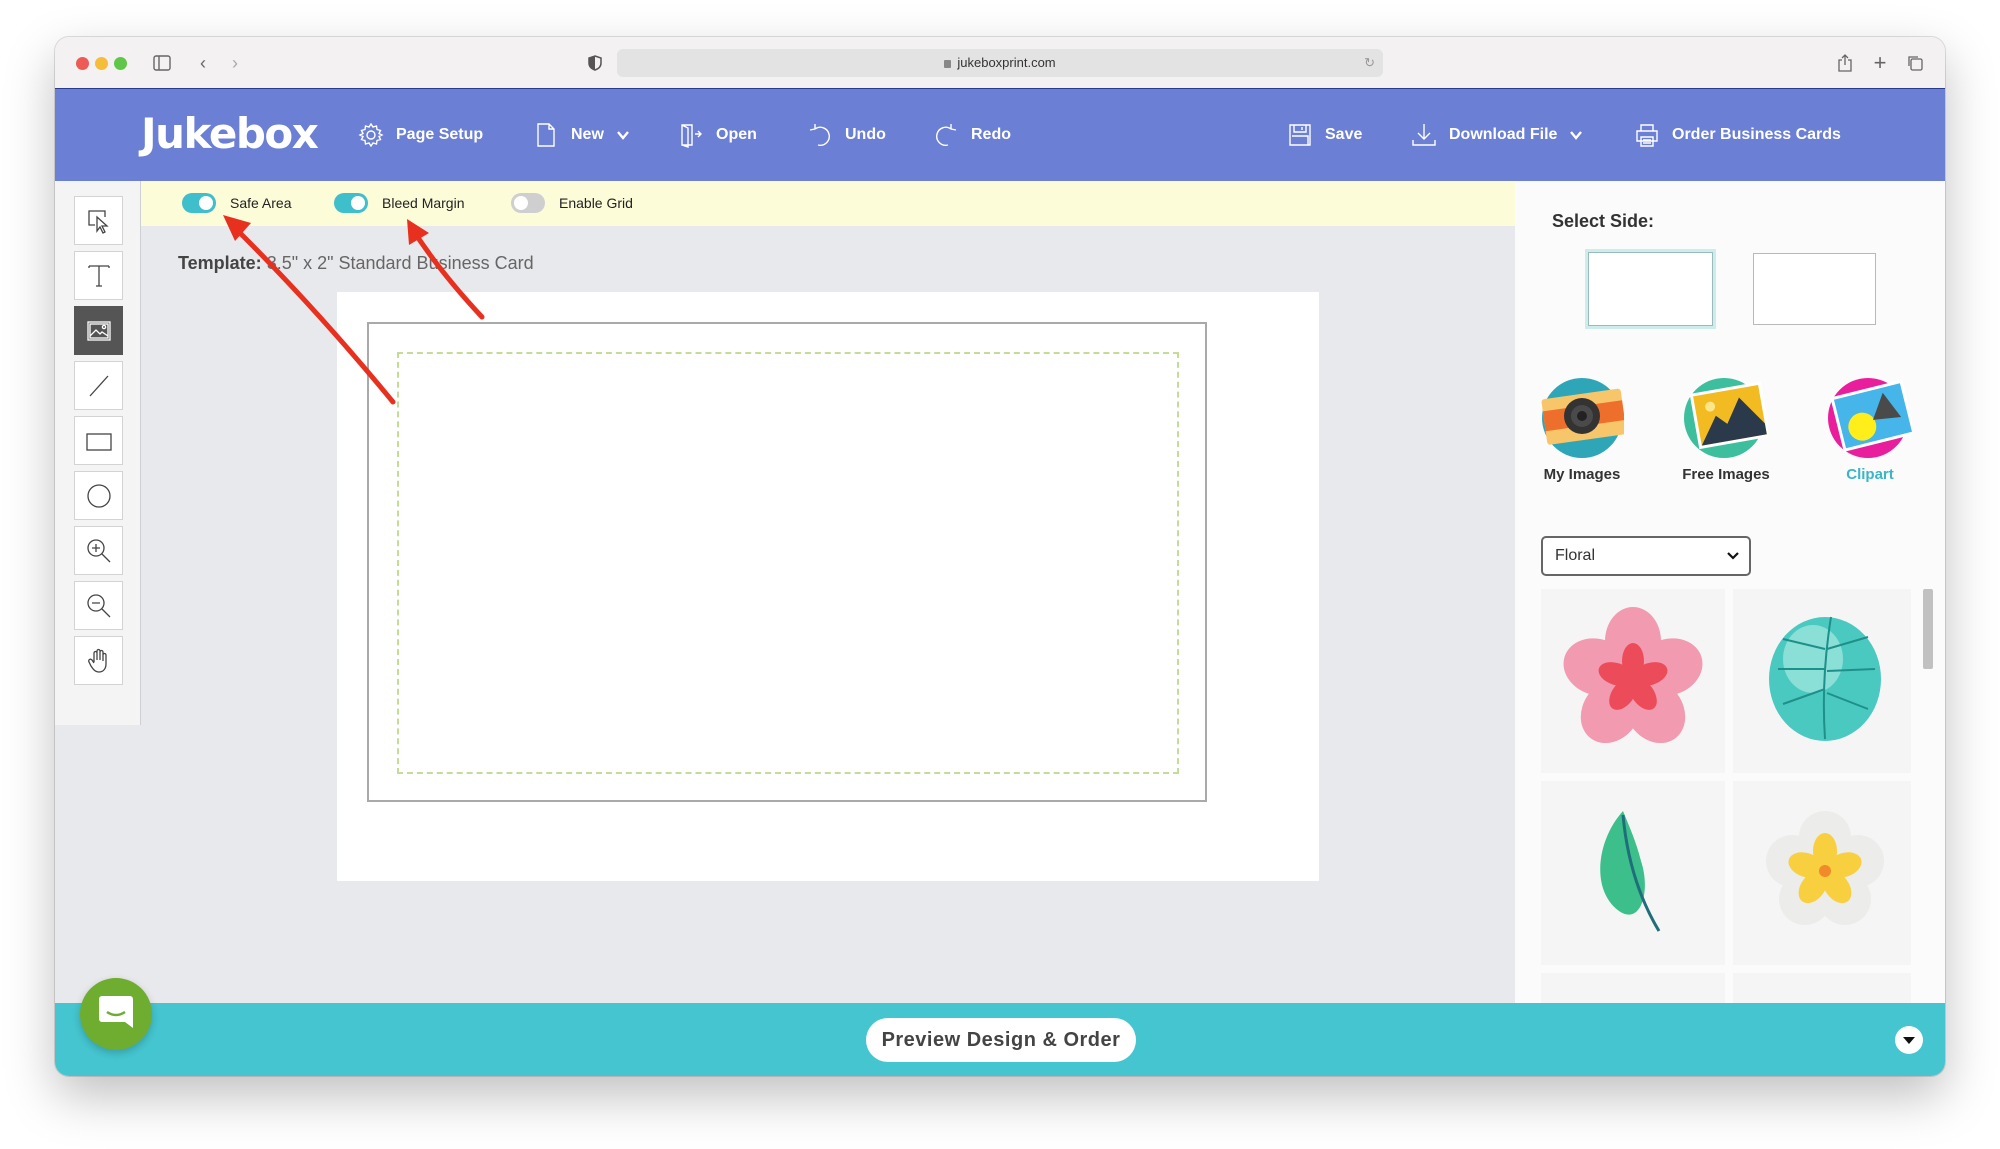 This screenshot has height=1149, width=2000. I want to click on lock-icon, so click(948, 64).